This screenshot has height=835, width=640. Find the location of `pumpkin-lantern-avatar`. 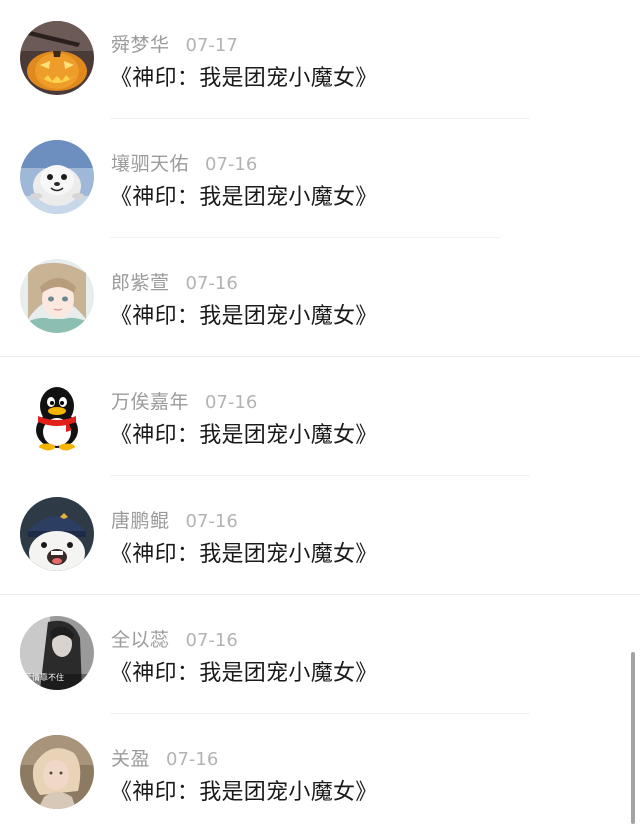

pumpkin-lantern-avatar is located at coordinates (57, 58).